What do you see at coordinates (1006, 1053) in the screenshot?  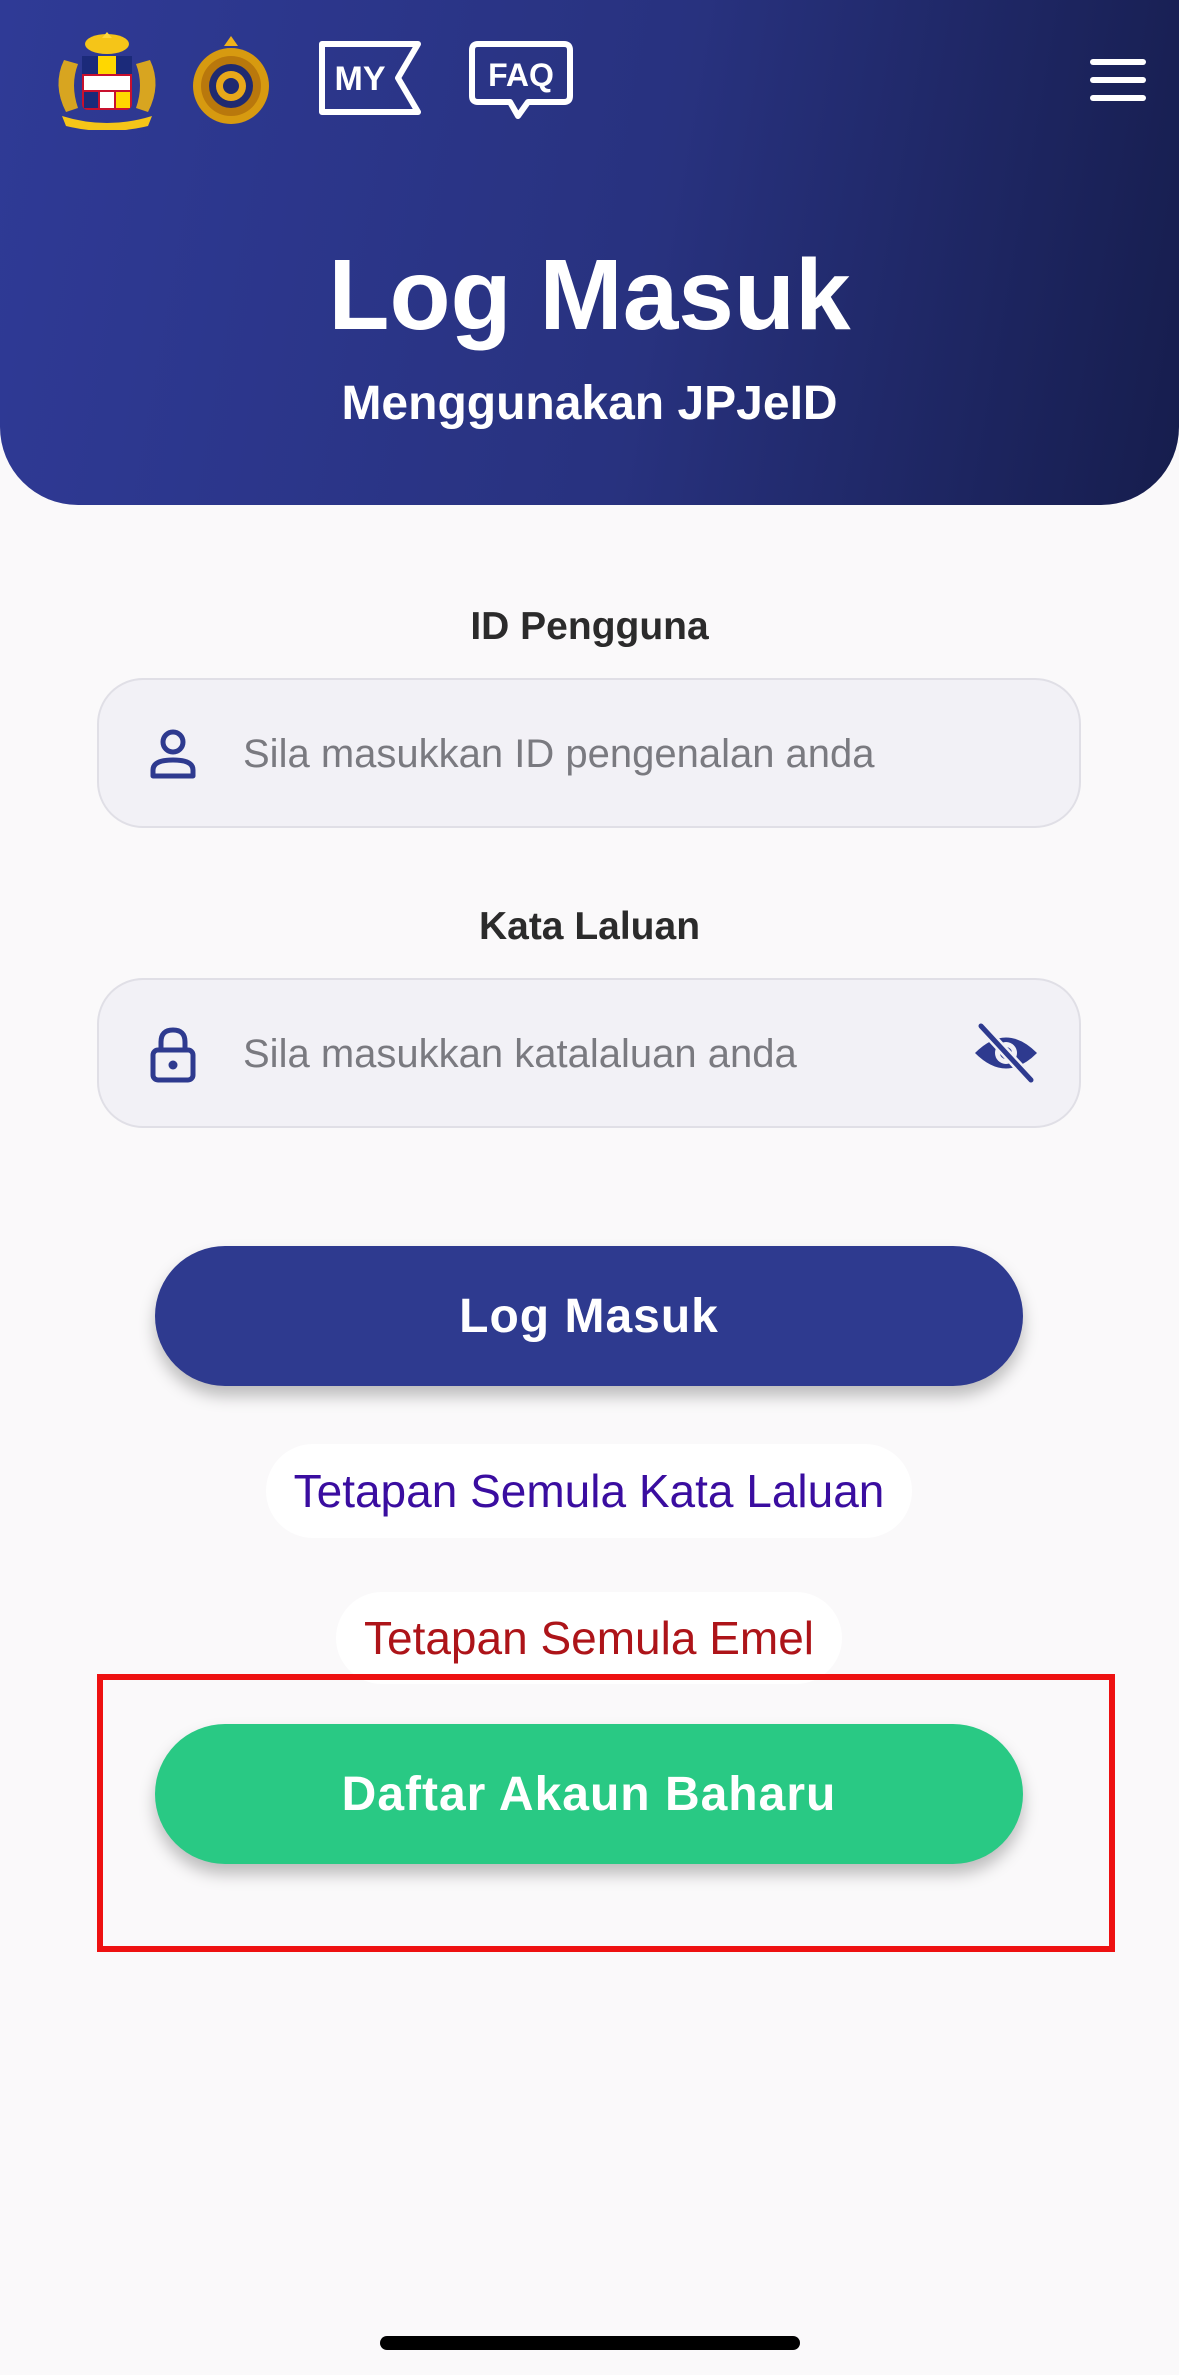 I see `eye-slash-icon` at bounding box center [1006, 1053].